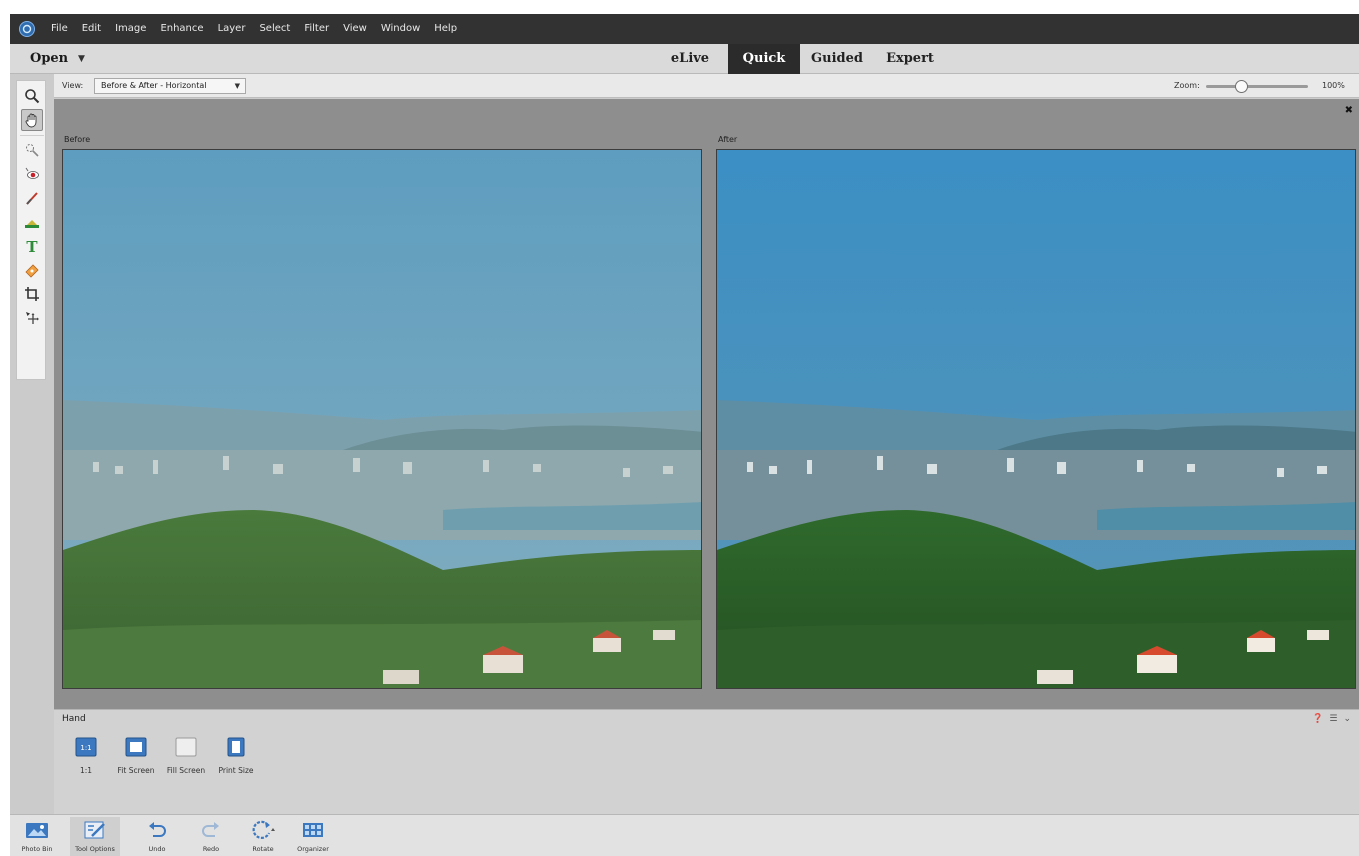 This screenshot has height=856, width=1359. What do you see at coordinates (130, 29) in the screenshot?
I see `menu-image: Image` at bounding box center [130, 29].